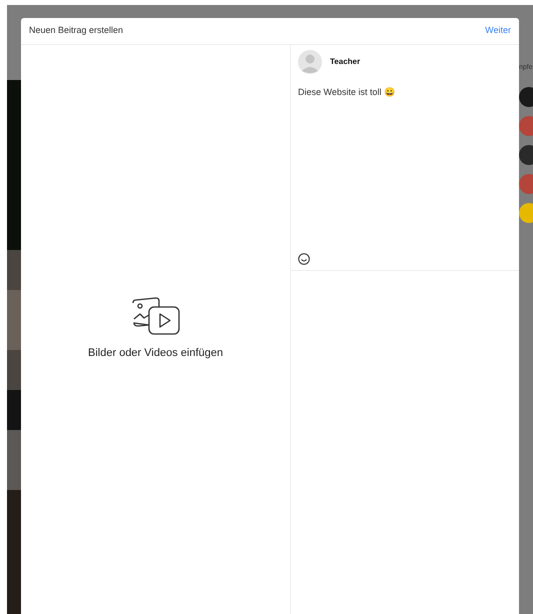 The width and height of the screenshot is (533, 614). What do you see at coordinates (155, 354) in the screenshot?
I see `upload-label: Bilder oder Videos einfügen` at bounding box center [155, 354].